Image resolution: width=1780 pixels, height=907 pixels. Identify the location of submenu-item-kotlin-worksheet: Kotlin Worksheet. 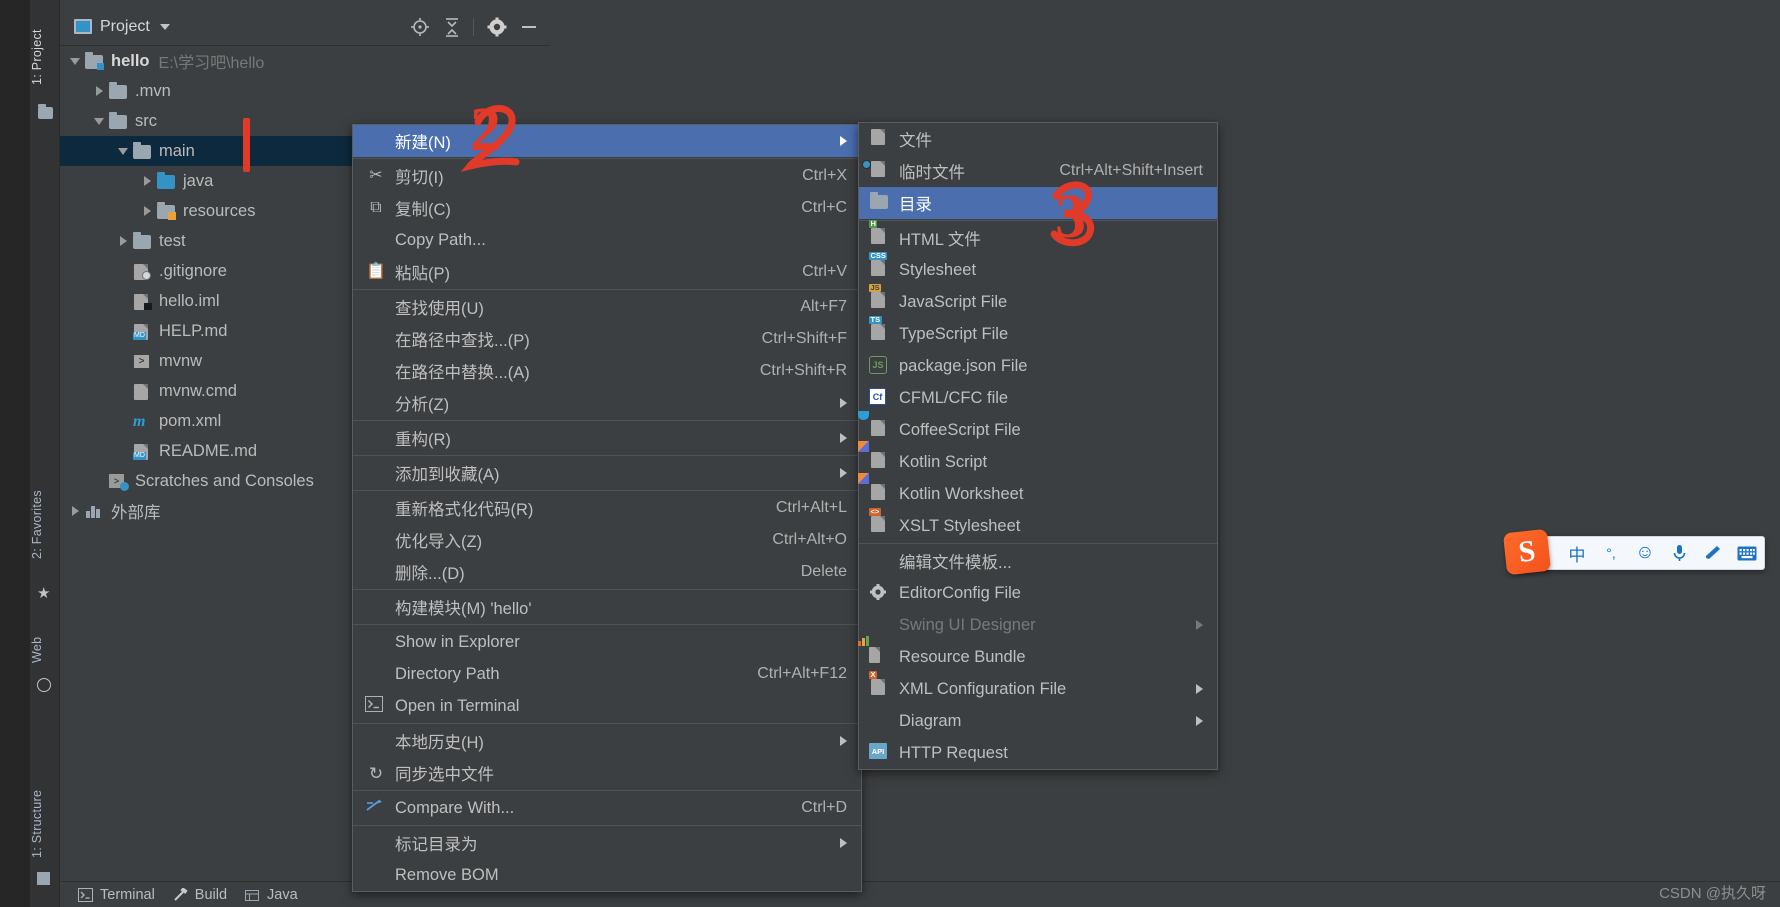
(1037, 491).